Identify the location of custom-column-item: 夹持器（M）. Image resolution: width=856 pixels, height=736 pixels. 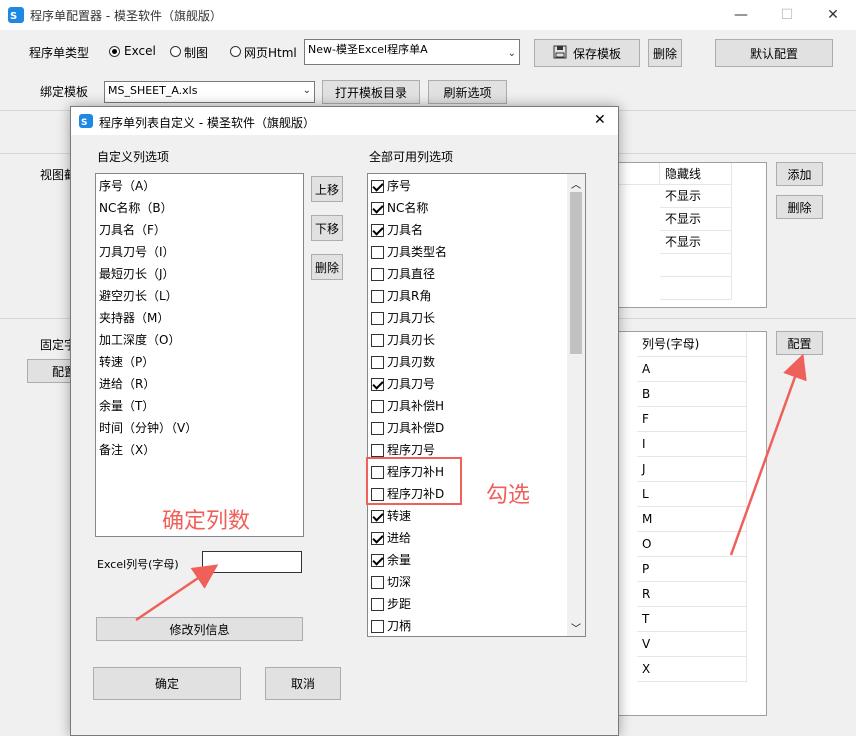
(134, 318).